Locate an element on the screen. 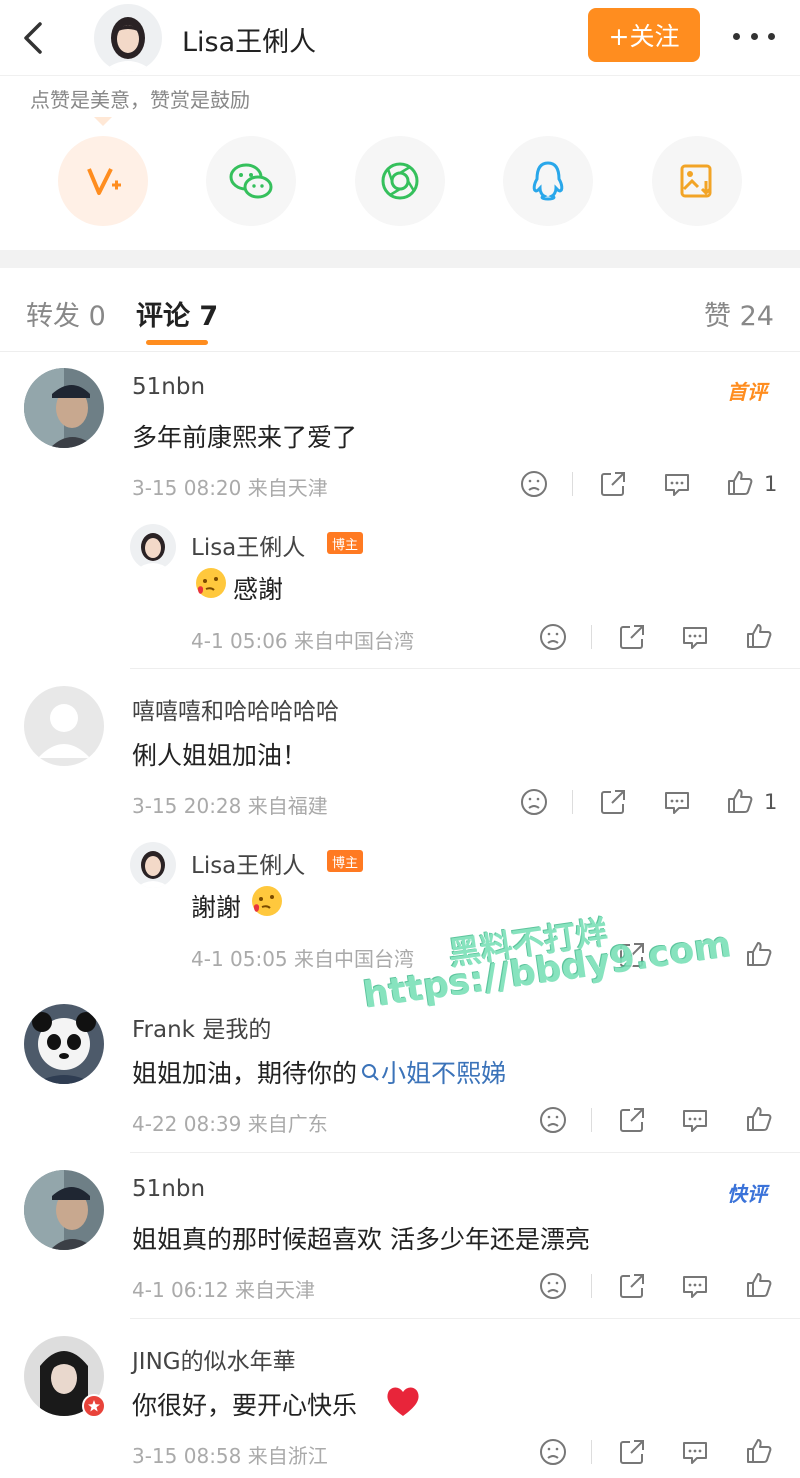 This screenshot has height=1478, width=800. share-hint: 点赞是美意，赞赏是鼓励 is located at coordinates (140, 100).